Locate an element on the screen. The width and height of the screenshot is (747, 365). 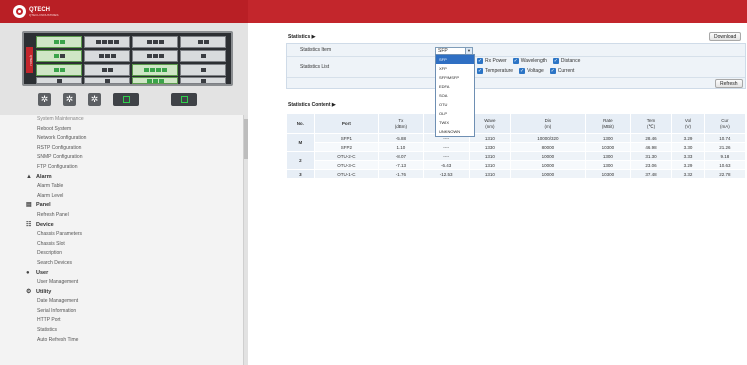
cell-tx: 1.10 is located at coordinates (401, 147).